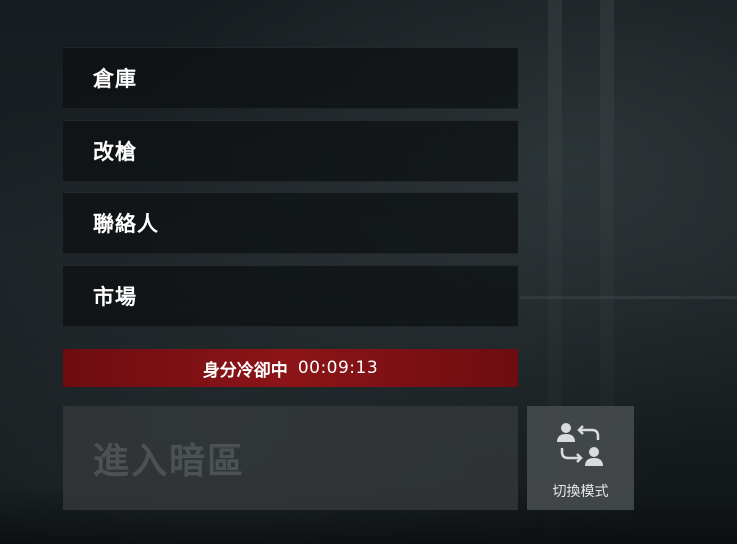 This screenshot has height=544, width=737. Describe the element at coordinates (115, 79) in the screenshot. I see `menu-item-label: 倉庫` at that location.